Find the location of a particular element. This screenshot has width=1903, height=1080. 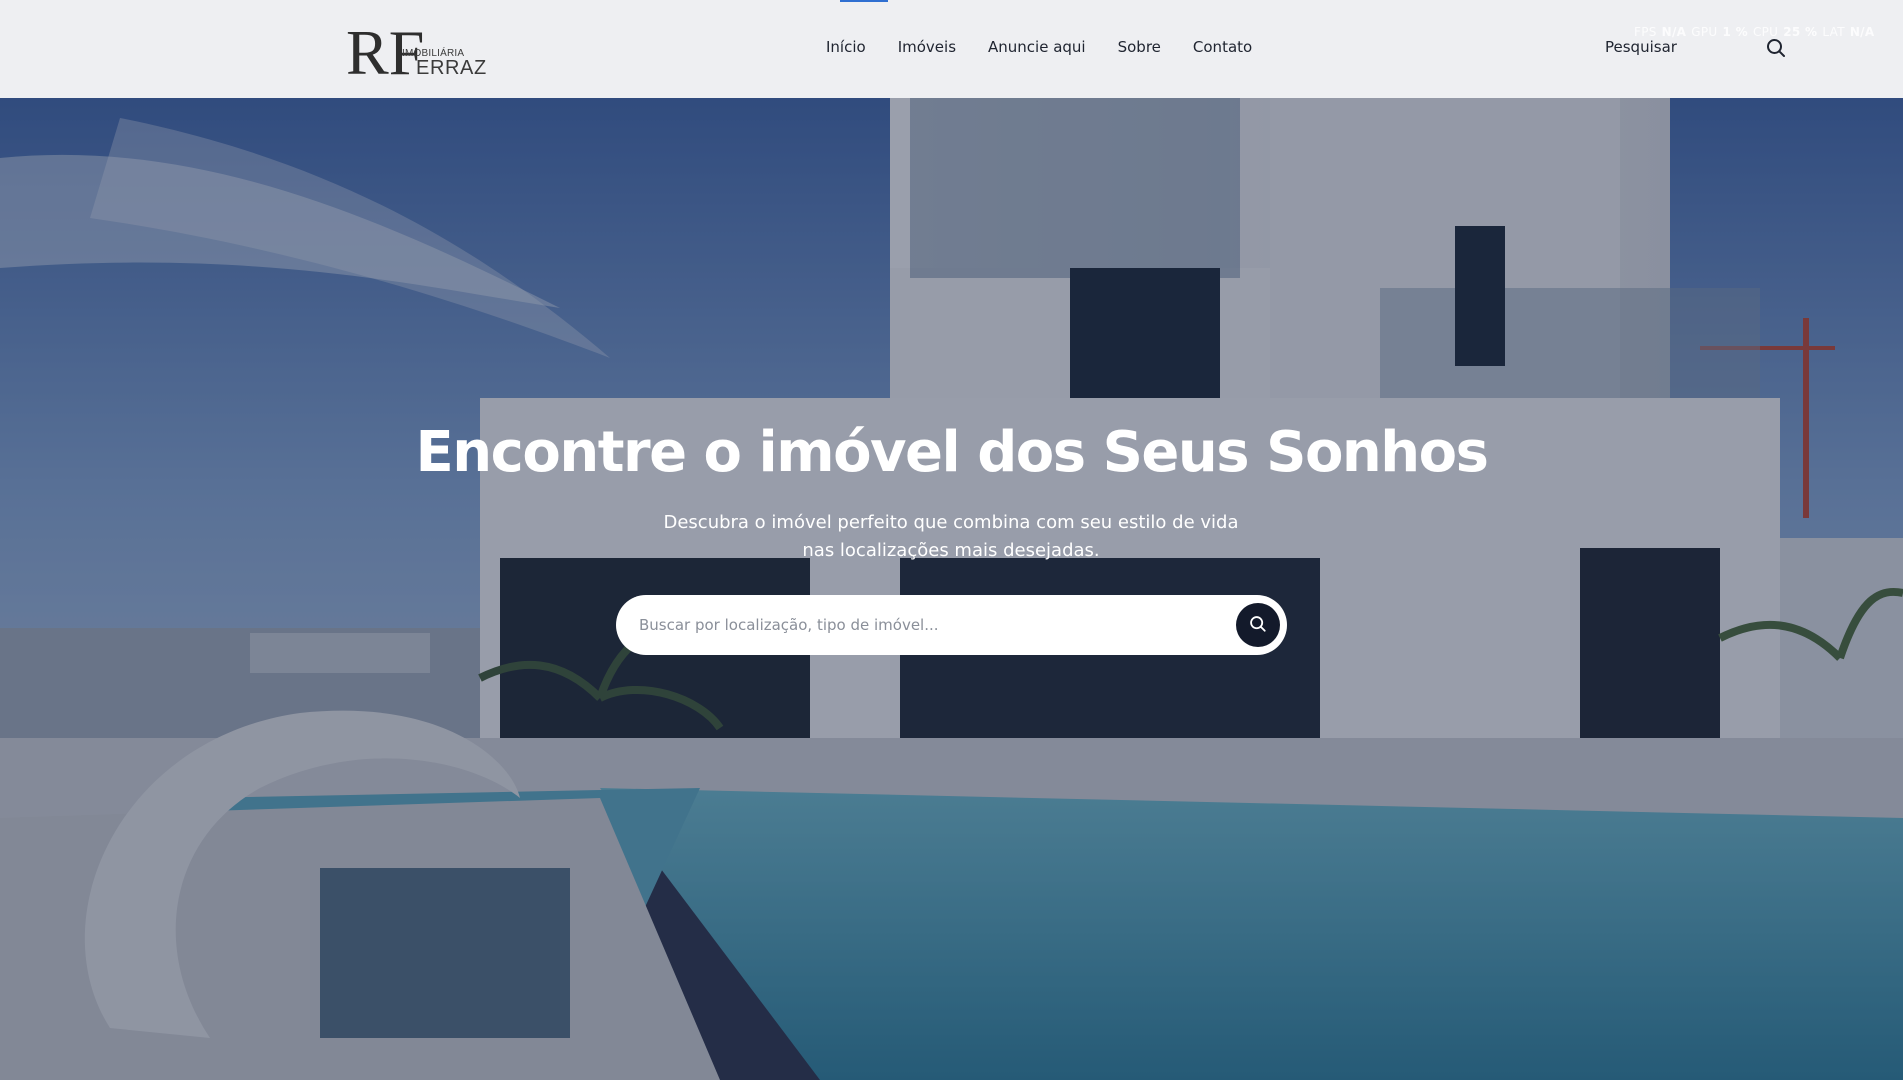

header-search-label: Pesquisar is located at coordinates (1641, 47).